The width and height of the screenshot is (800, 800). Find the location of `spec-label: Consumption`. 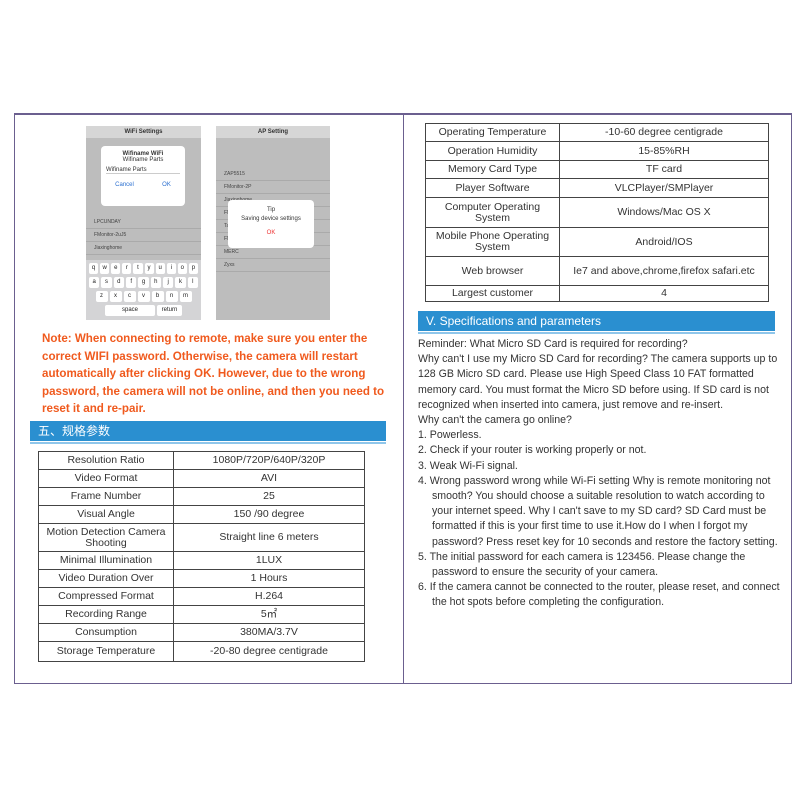

spec-label: Consumption is located at coordinates (106, 632).